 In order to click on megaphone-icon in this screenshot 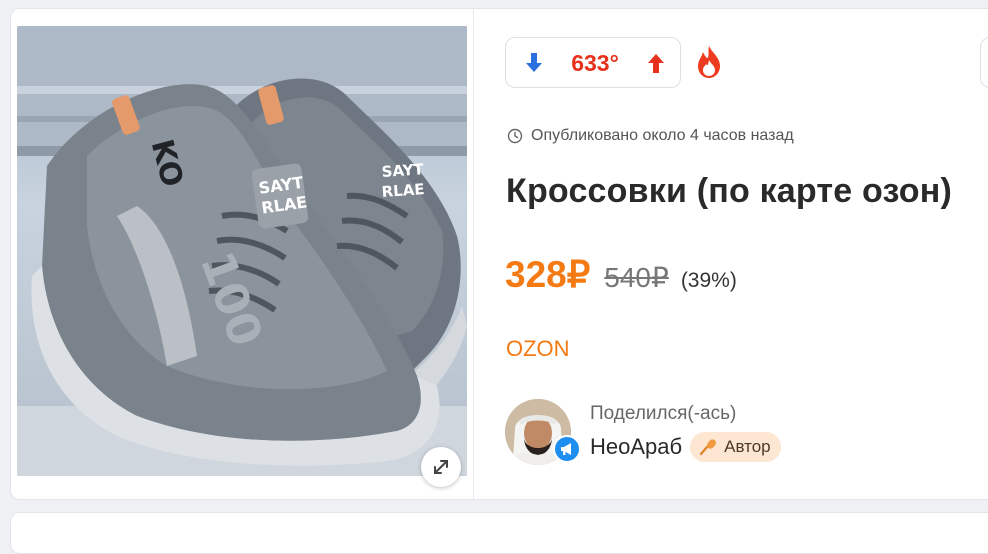, I will do `click(566, 449)`.